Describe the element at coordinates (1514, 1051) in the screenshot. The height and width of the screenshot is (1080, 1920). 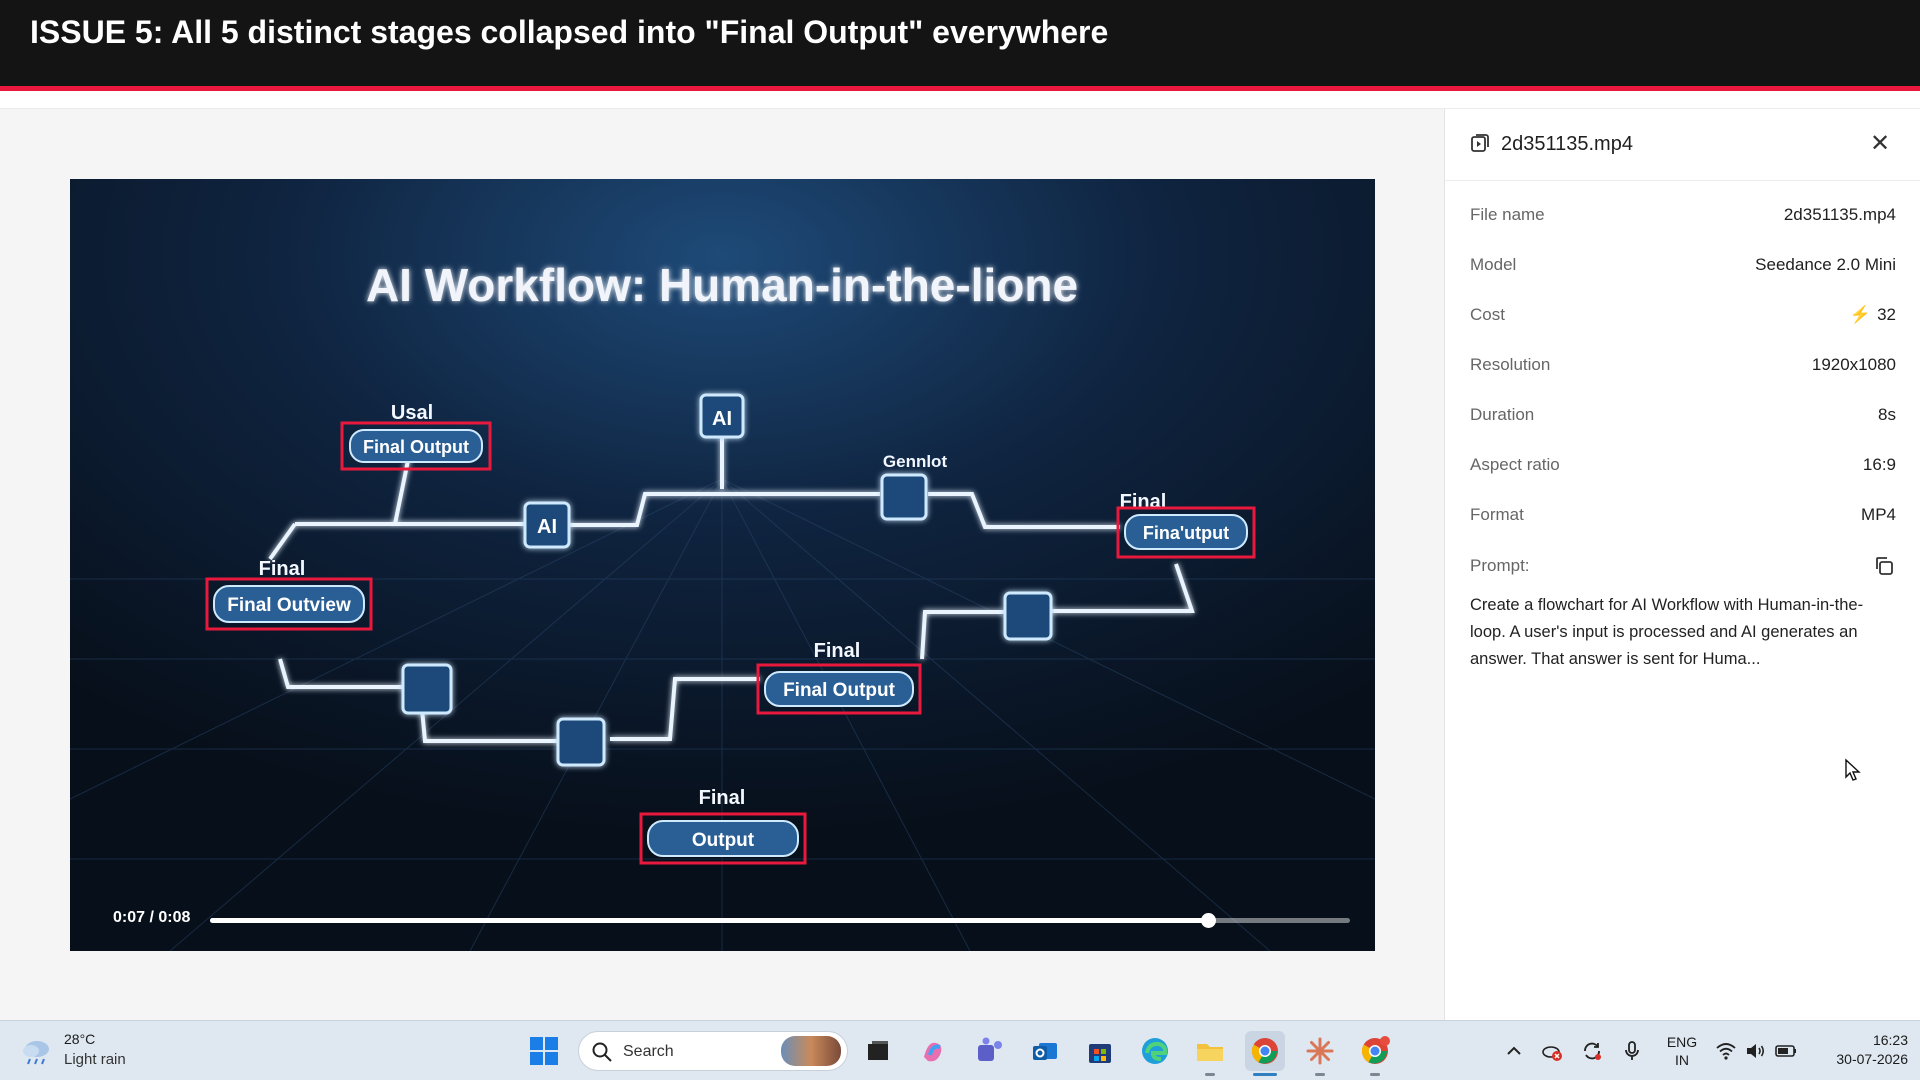
I see `chevron-up-icon` at that location.